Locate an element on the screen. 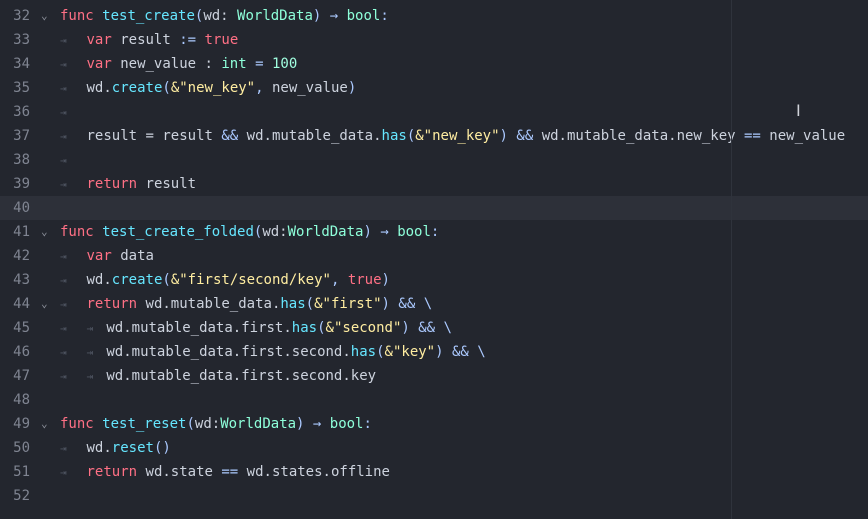 The width and height of the screenshot is (868, 519). code-text: func test_reset(wd:WorldData) → bool: is located at coordinates (216, 424).